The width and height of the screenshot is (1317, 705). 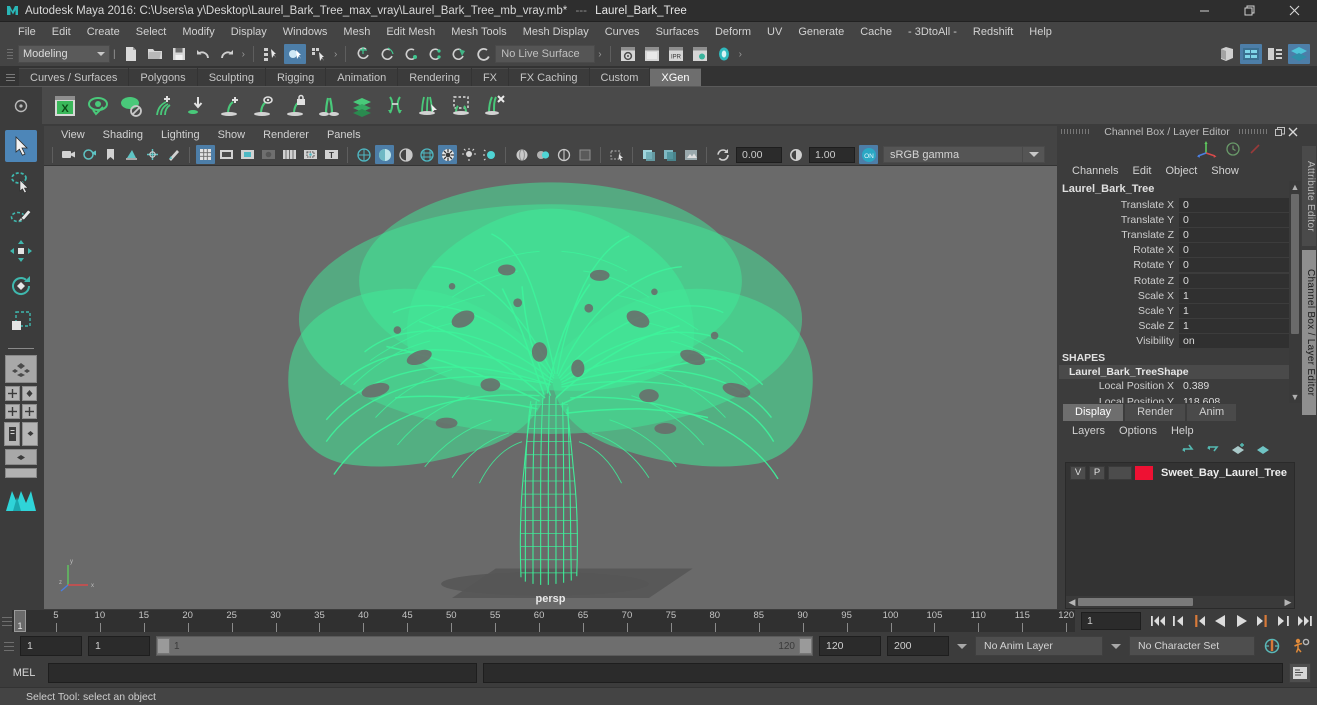 What do you see at coordinates (205, 154) in the screenshot?
I see `grid-toggle-icon` at bounding box center [205, 154].